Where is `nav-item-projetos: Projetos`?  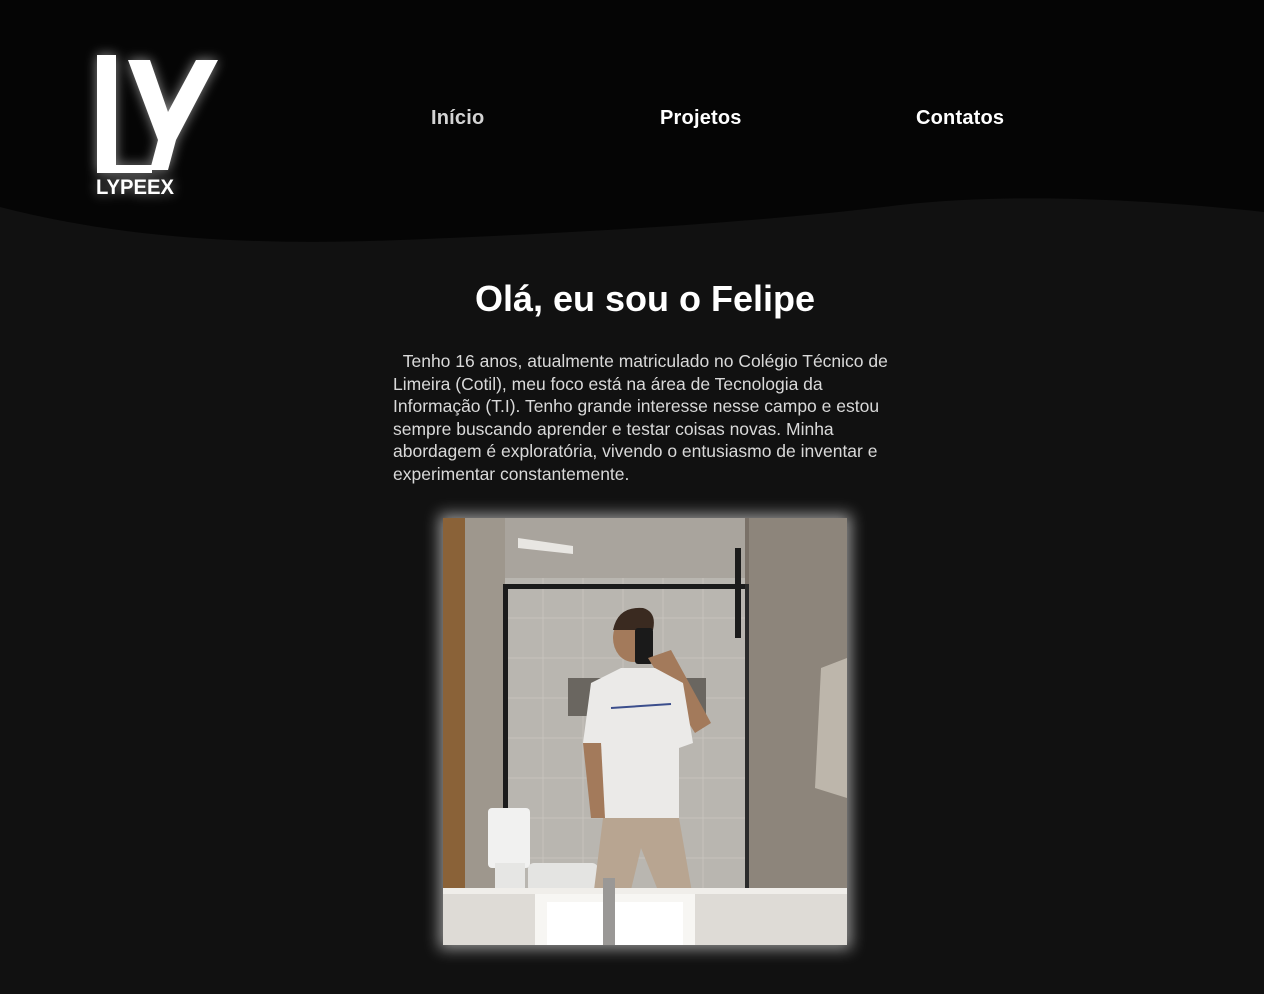
nav-item-projetos: Projetos is located at coordinates (701, 118).